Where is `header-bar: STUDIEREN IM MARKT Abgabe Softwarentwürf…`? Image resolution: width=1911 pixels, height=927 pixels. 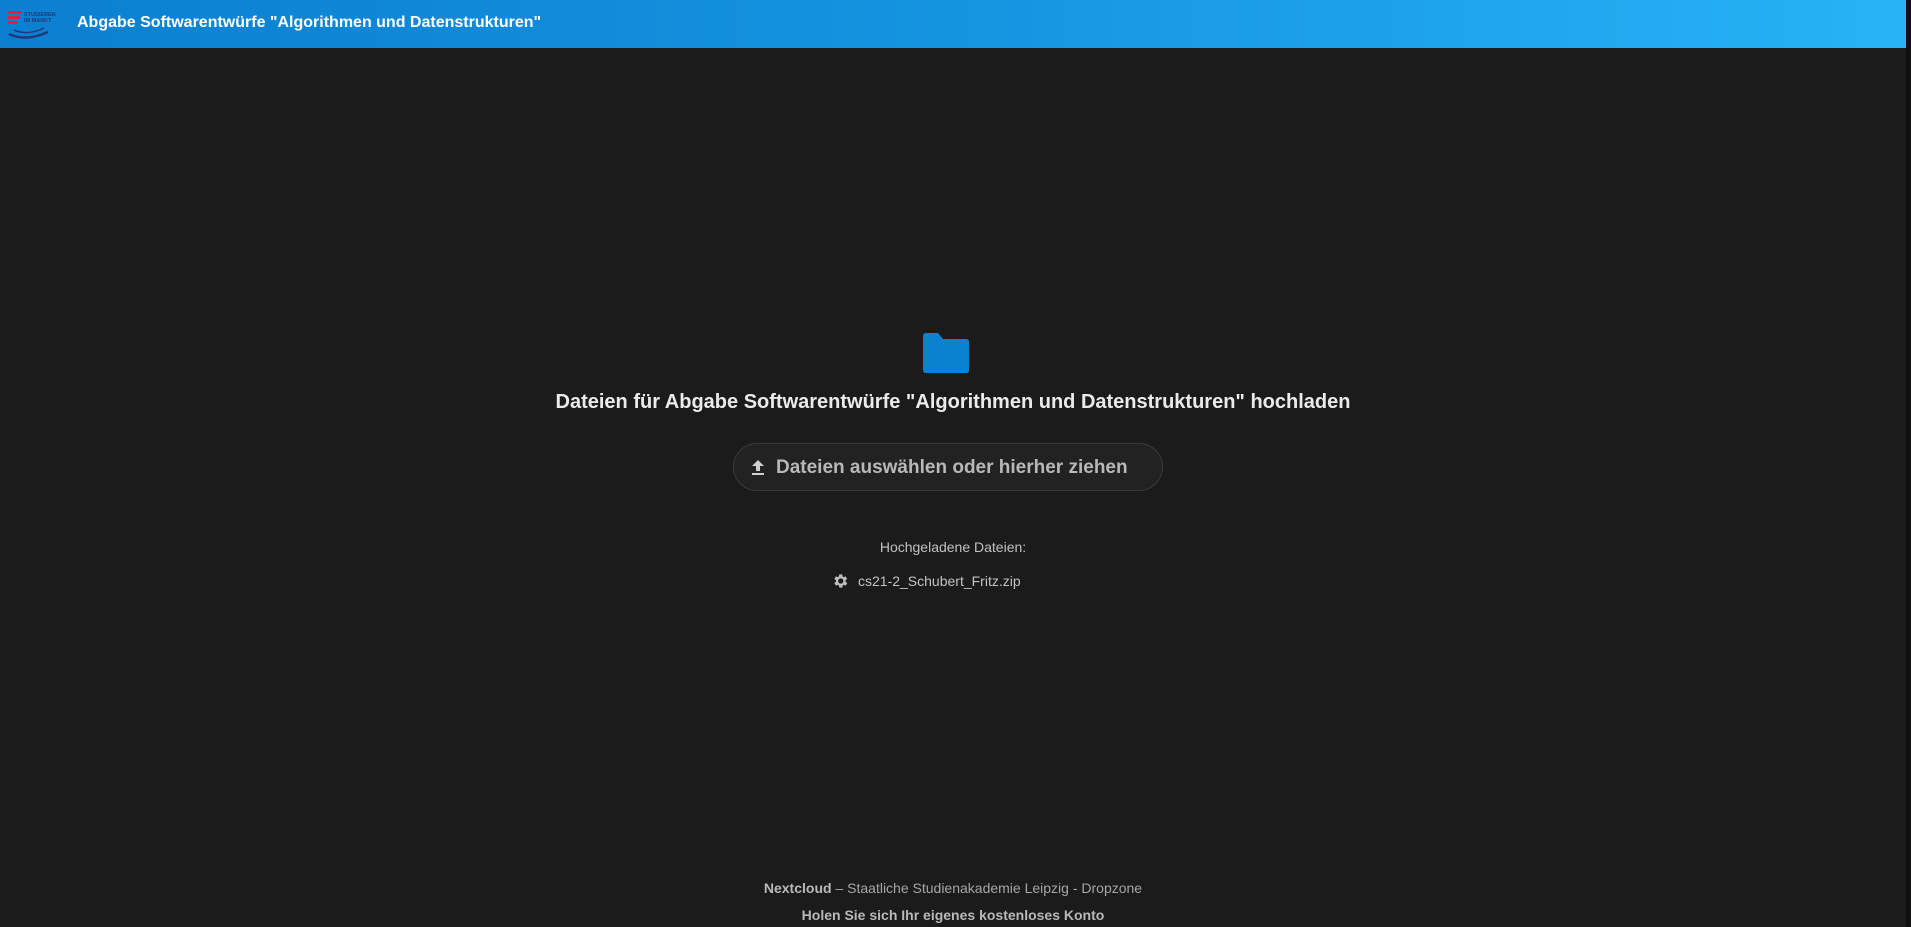 header-bar: STUDIEREN IM MARKT Abgabe Softwarentwürf… is located at coordinates (953, 24).